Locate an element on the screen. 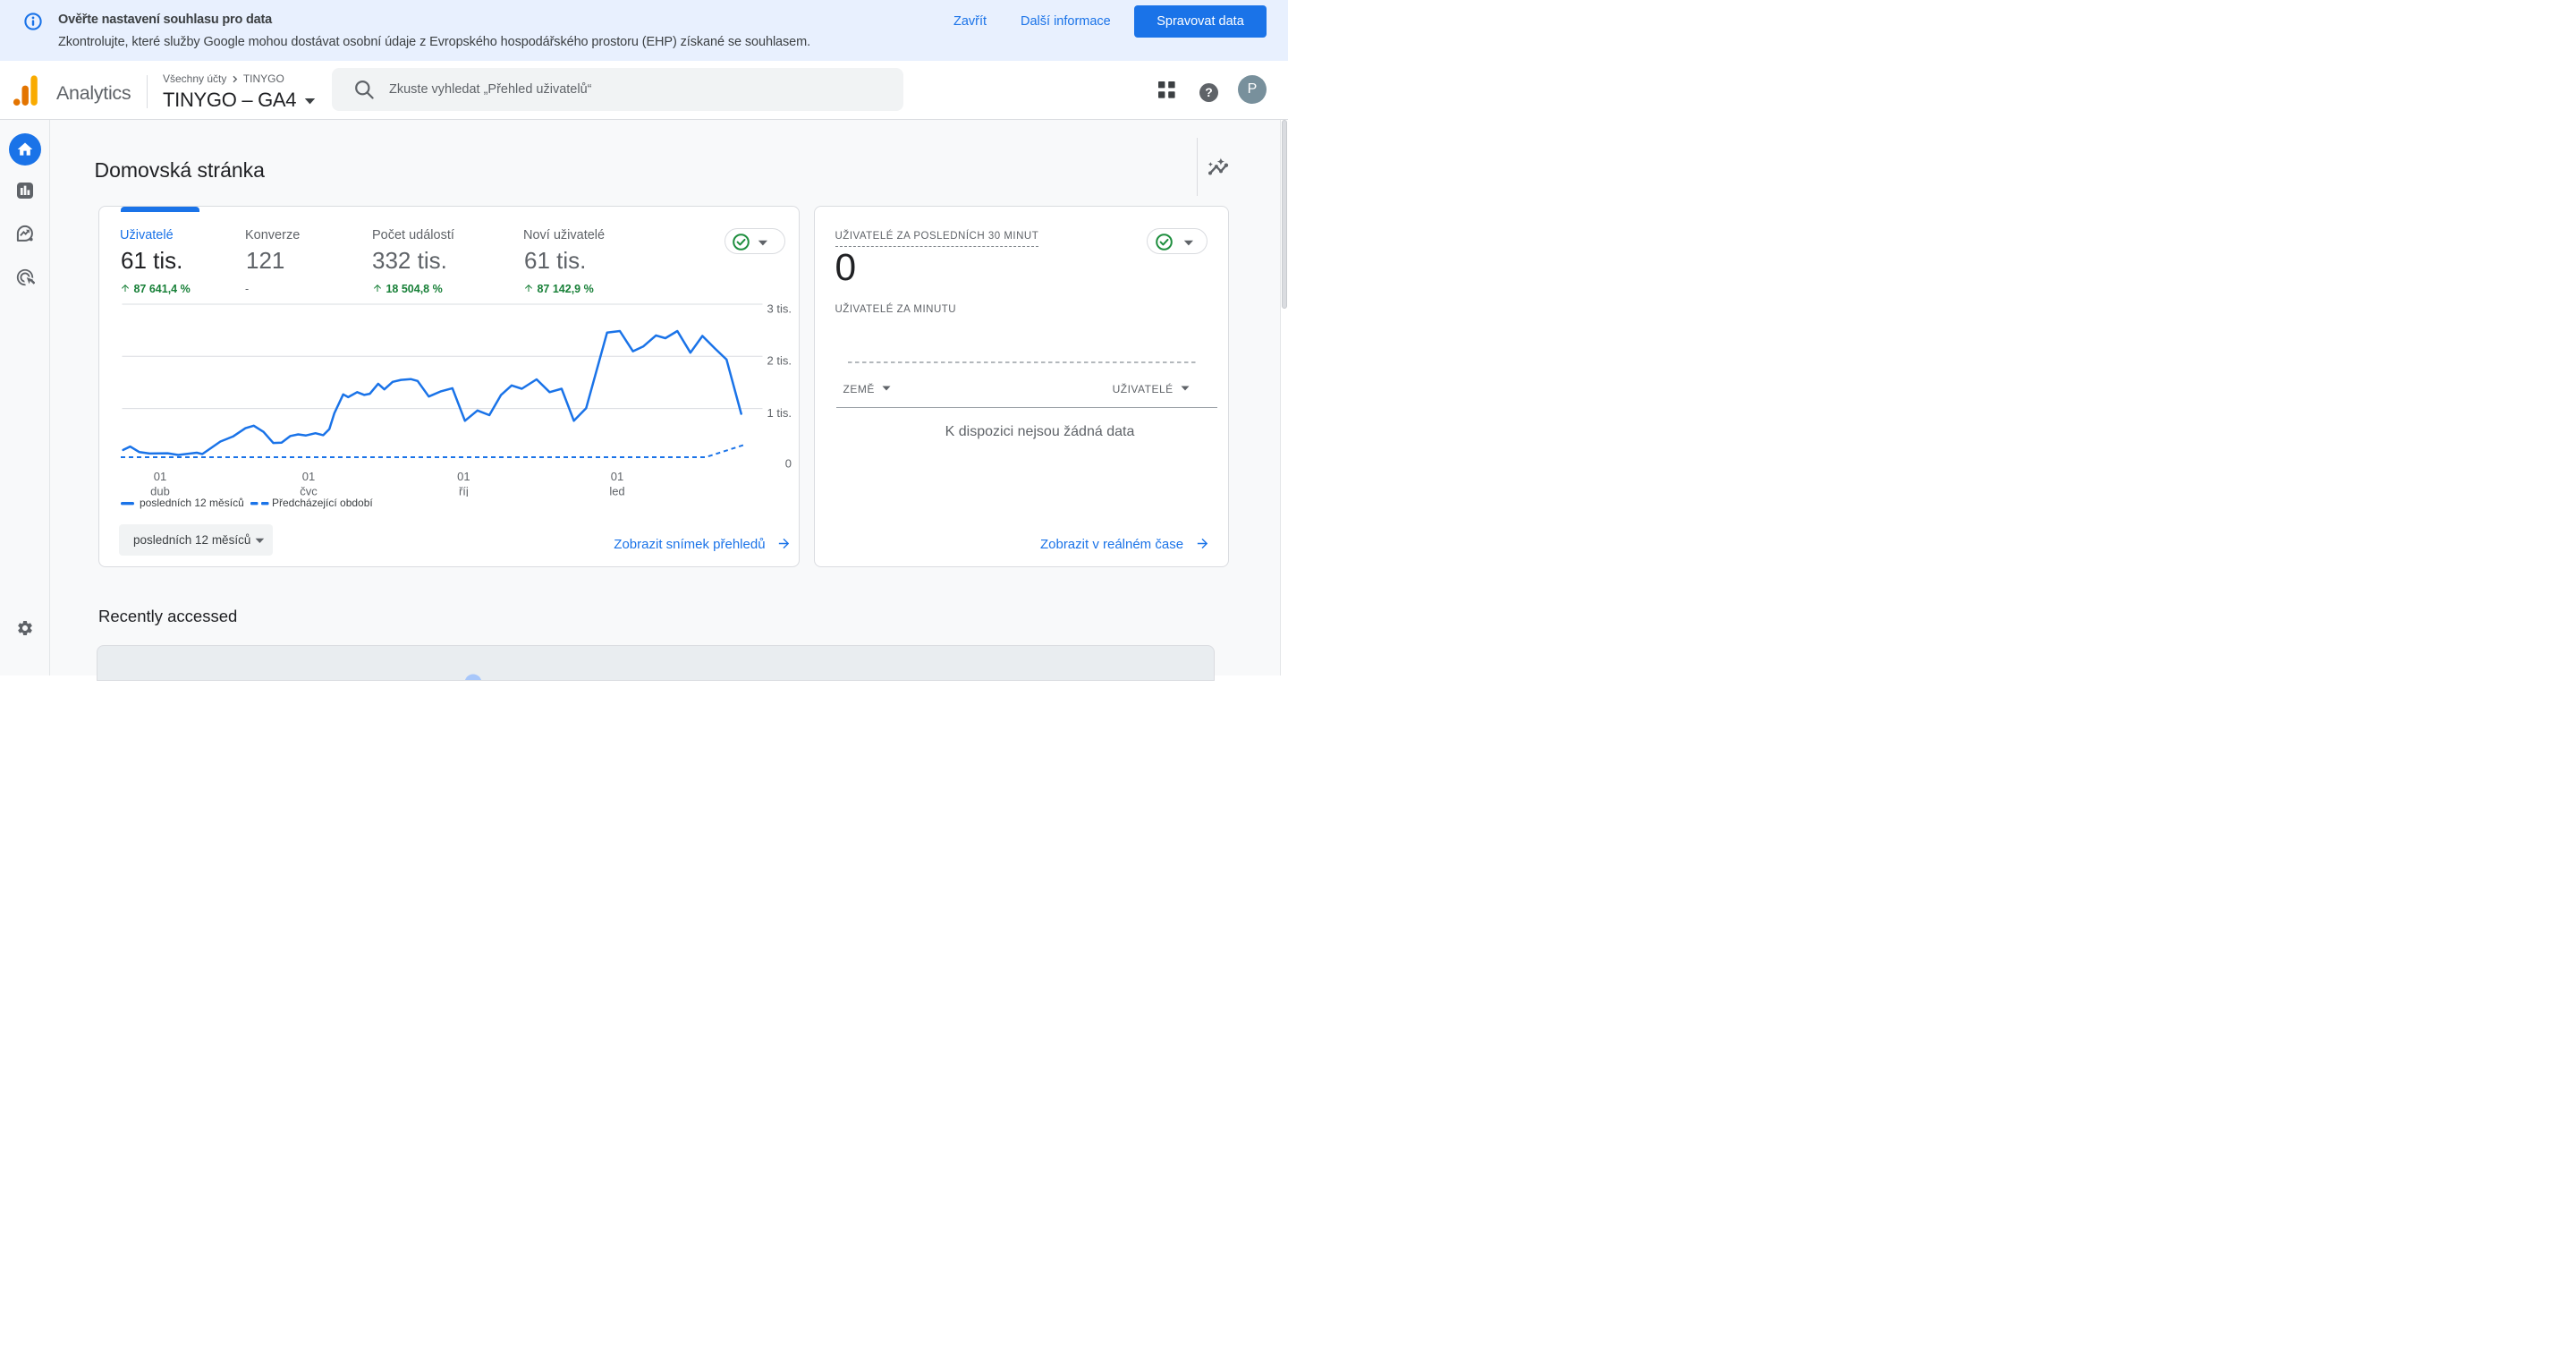 The image size is (2576, 1351). svg-text: led is located at coordinates (616, 491).